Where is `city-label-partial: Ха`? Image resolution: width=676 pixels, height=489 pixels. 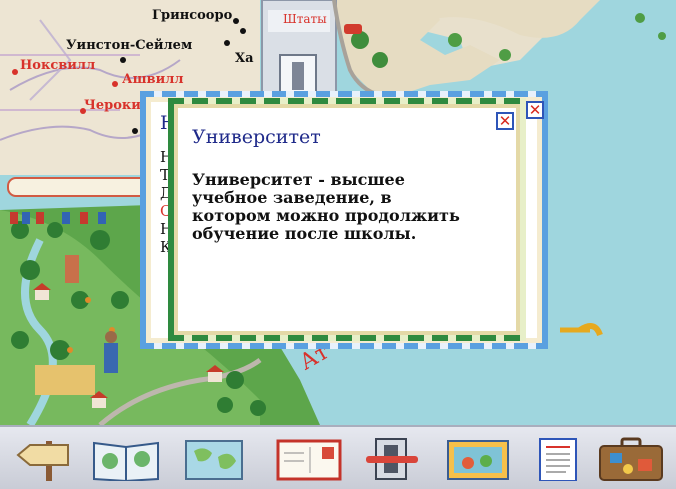 city-label-partial: Ха is located at coordinates (244, 58).